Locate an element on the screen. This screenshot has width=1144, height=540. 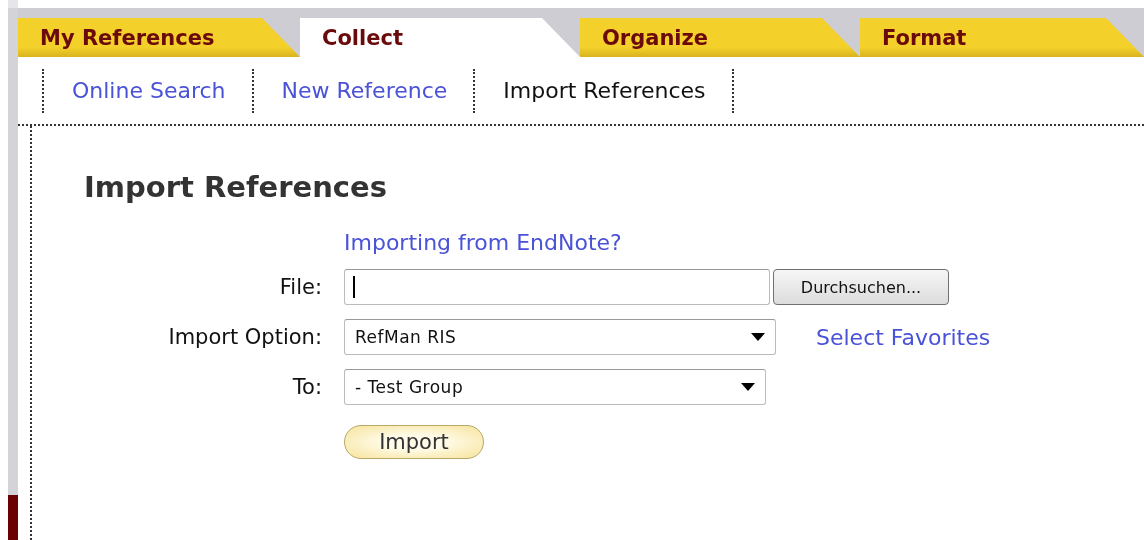
tab: Organize is located at coordinates (720, 37).